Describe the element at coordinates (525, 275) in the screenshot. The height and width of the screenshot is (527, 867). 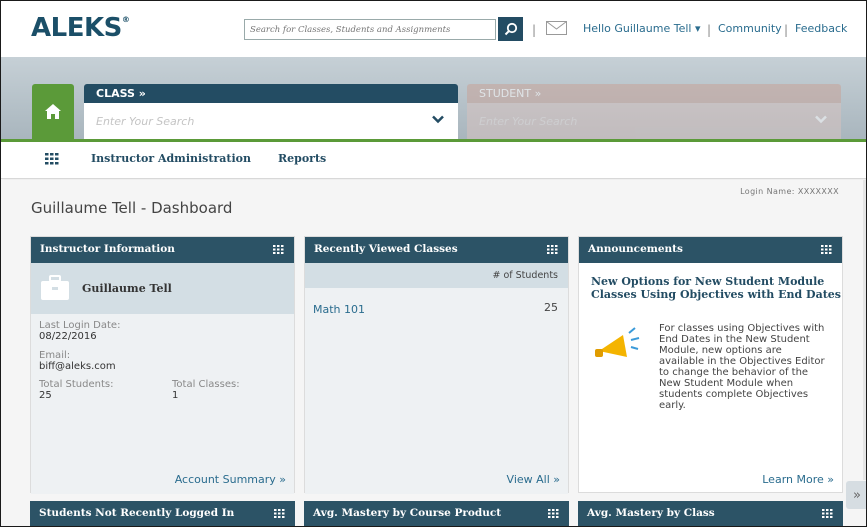
I see `students-column-header: # of Students` at that location.